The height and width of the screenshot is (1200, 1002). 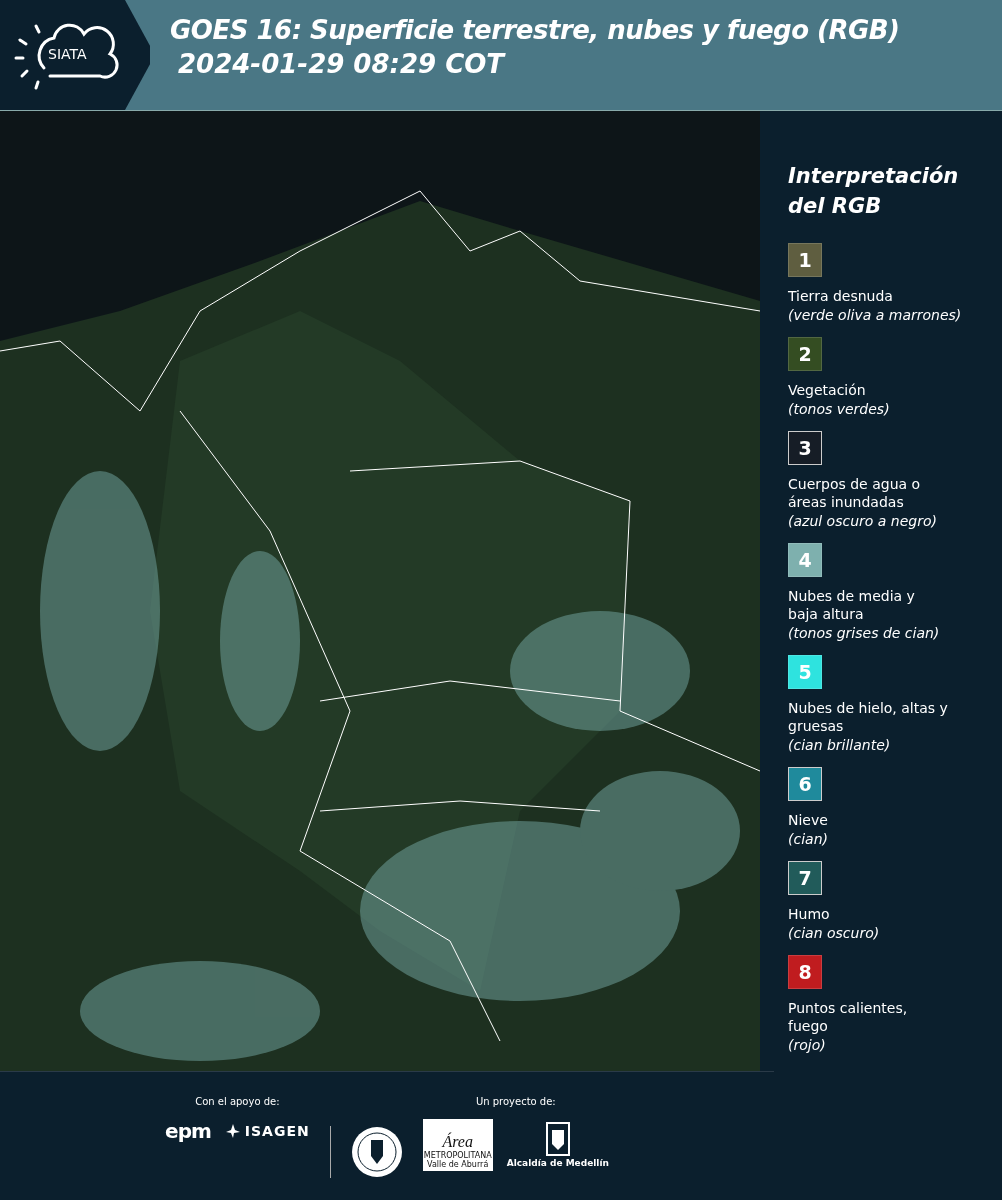 What do you see at coordinates (805, 260) in the screenshot?
I see `color-swatch: 1` at bounding box center [805, 260].